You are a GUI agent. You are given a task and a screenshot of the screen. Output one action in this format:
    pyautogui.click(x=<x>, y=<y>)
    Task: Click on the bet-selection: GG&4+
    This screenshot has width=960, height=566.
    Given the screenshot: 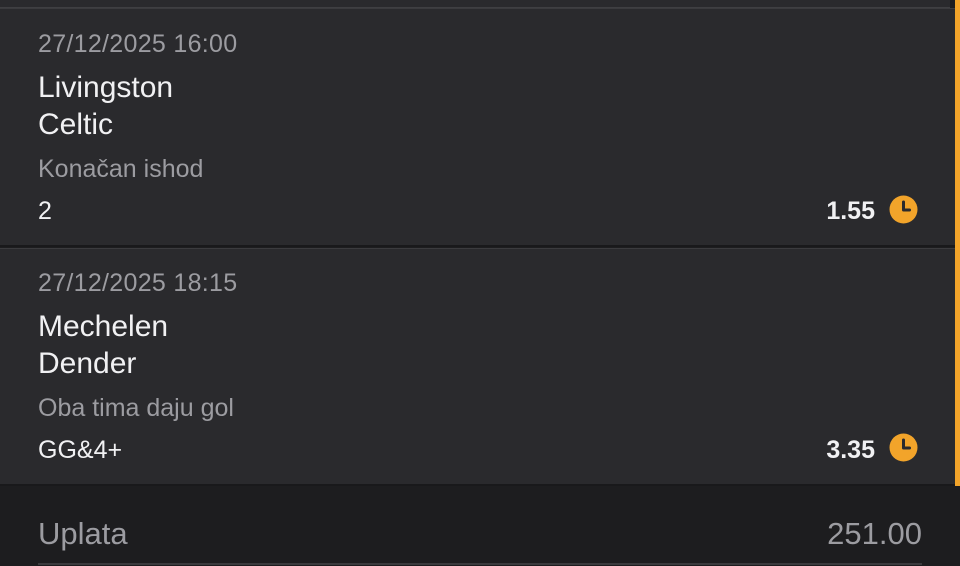 What is the action you would take?
    pyautogui.click(x=80, y=450)
    